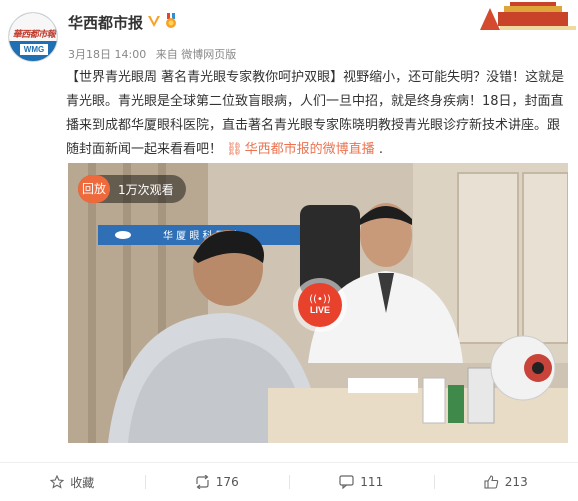  What do you see at coordinates (234, 149) in the screenshot?
I see `link-icon: ⛓` at bounding box center [234, 149].